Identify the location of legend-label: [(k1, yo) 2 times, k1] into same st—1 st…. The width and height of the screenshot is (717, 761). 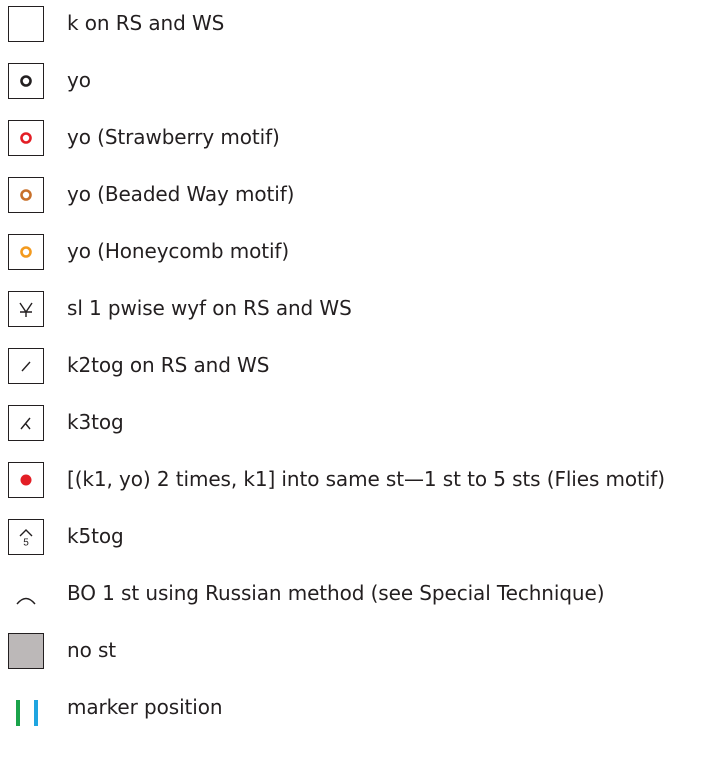
(366, 479).